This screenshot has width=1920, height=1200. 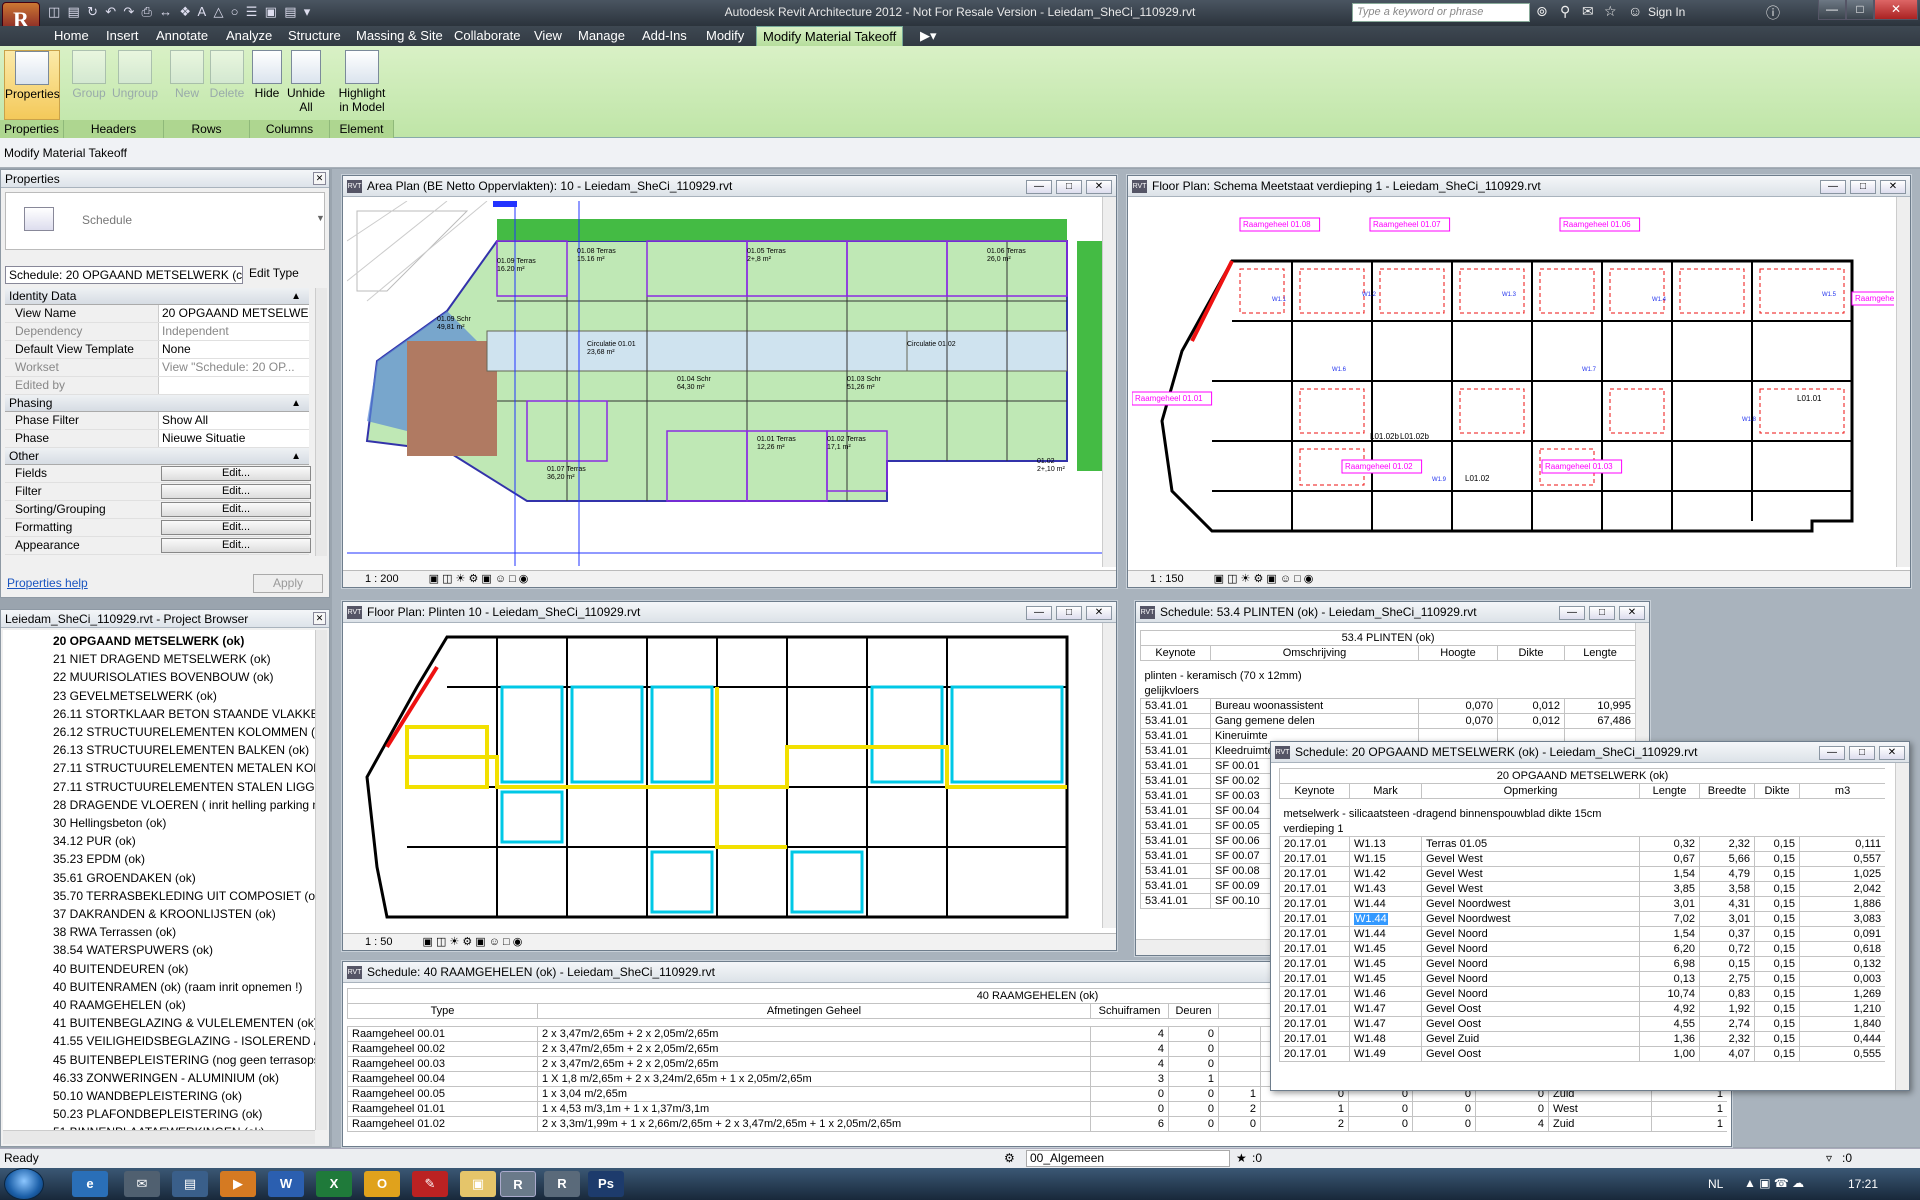 I want to click on table-cell: 4, so click(x=1129, y=1064).